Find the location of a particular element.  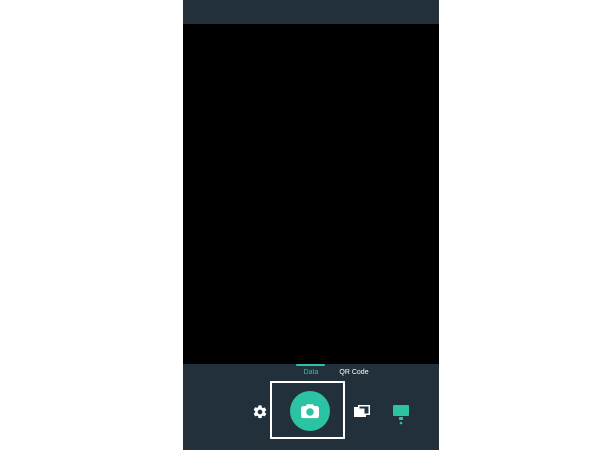

status-bar is located at coordinates (311, 12).